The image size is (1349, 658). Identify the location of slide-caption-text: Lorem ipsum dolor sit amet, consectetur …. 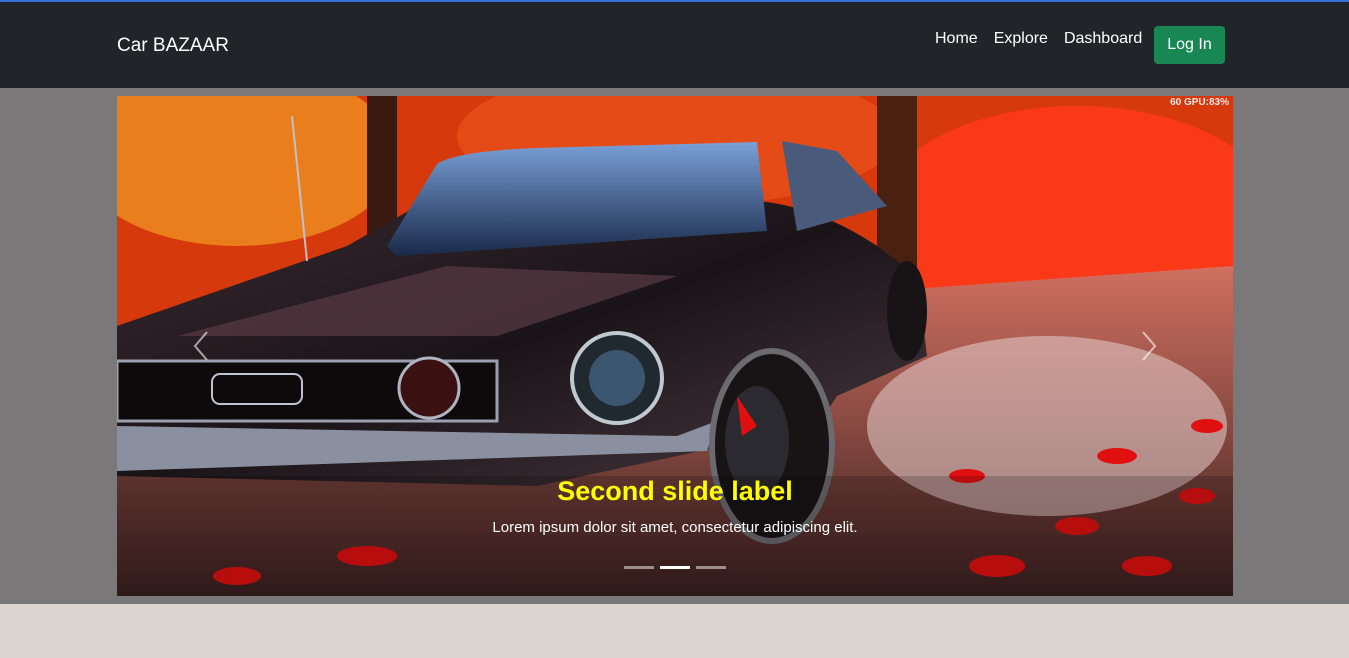
(675, 527).